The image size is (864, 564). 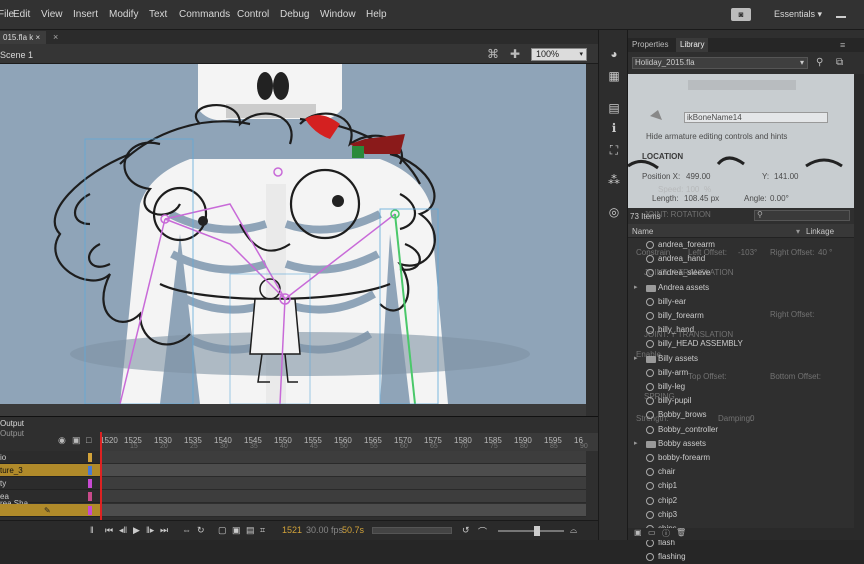 What do you see at coordinates (741, 344) in the screenshot?
I see `library-item: billy_HEAD ASSEMBLY` at bounding box center [741, 344].